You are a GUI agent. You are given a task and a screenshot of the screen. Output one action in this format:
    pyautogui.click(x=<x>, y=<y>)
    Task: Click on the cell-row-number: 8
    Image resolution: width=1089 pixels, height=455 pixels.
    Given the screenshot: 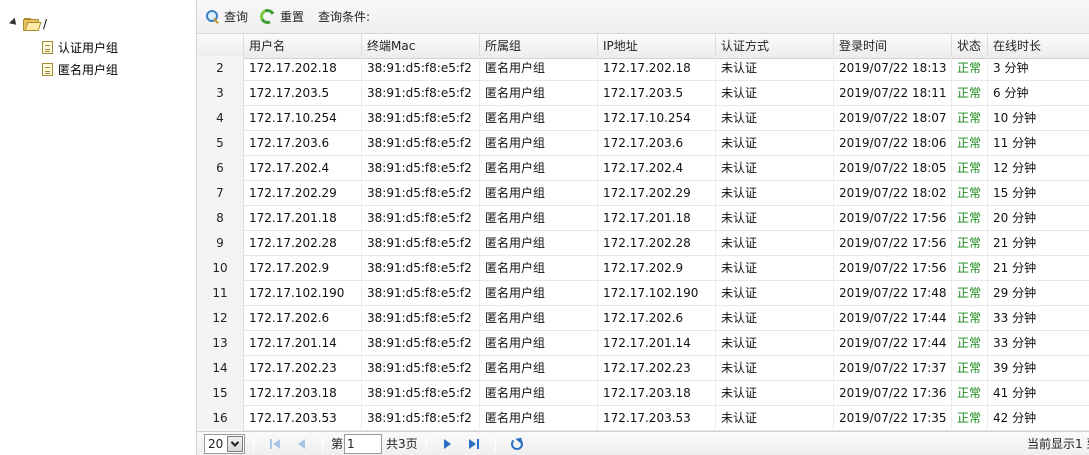 What is the action you would take?
    pyautogui.click(x=220, y=218)
    